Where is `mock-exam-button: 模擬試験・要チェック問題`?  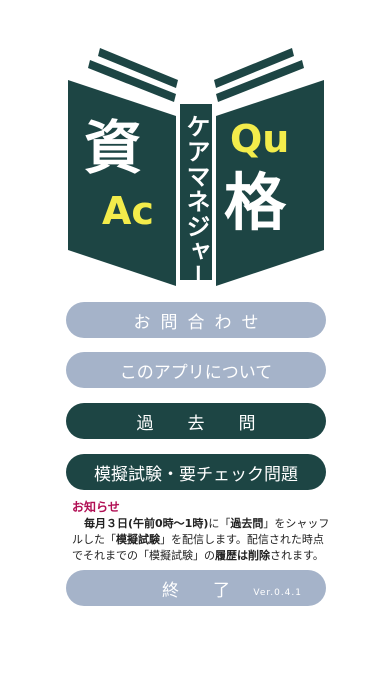
mock-exam-button: 模擬試験・要チェック問題 is located at coordinates (196, 472).